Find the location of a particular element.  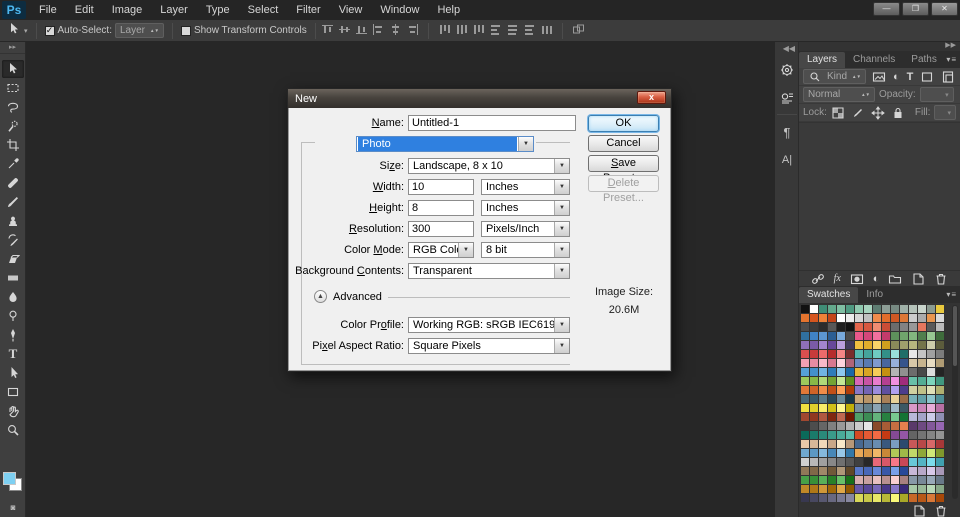

width-input is located at coordinates (441, 186).